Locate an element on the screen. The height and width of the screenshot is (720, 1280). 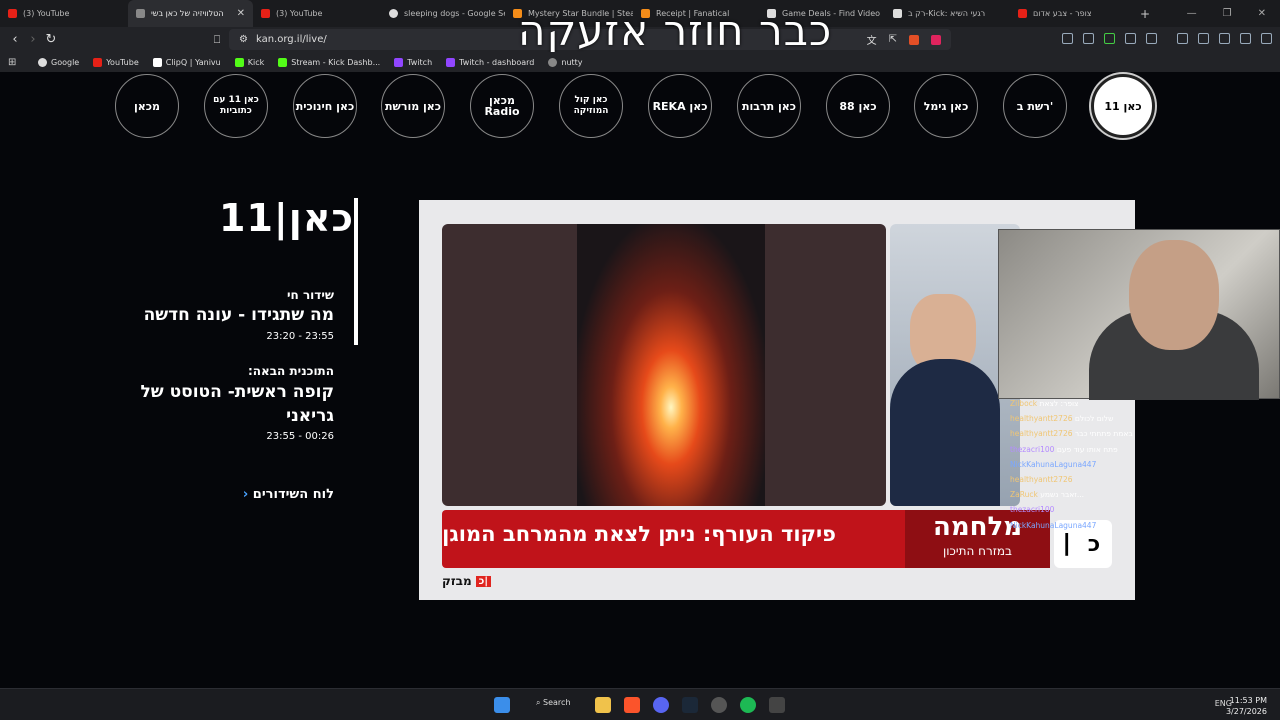
tab-kick-highlights: רק ב-Kick: רגעי השיא is located at coordinates (947, 13).